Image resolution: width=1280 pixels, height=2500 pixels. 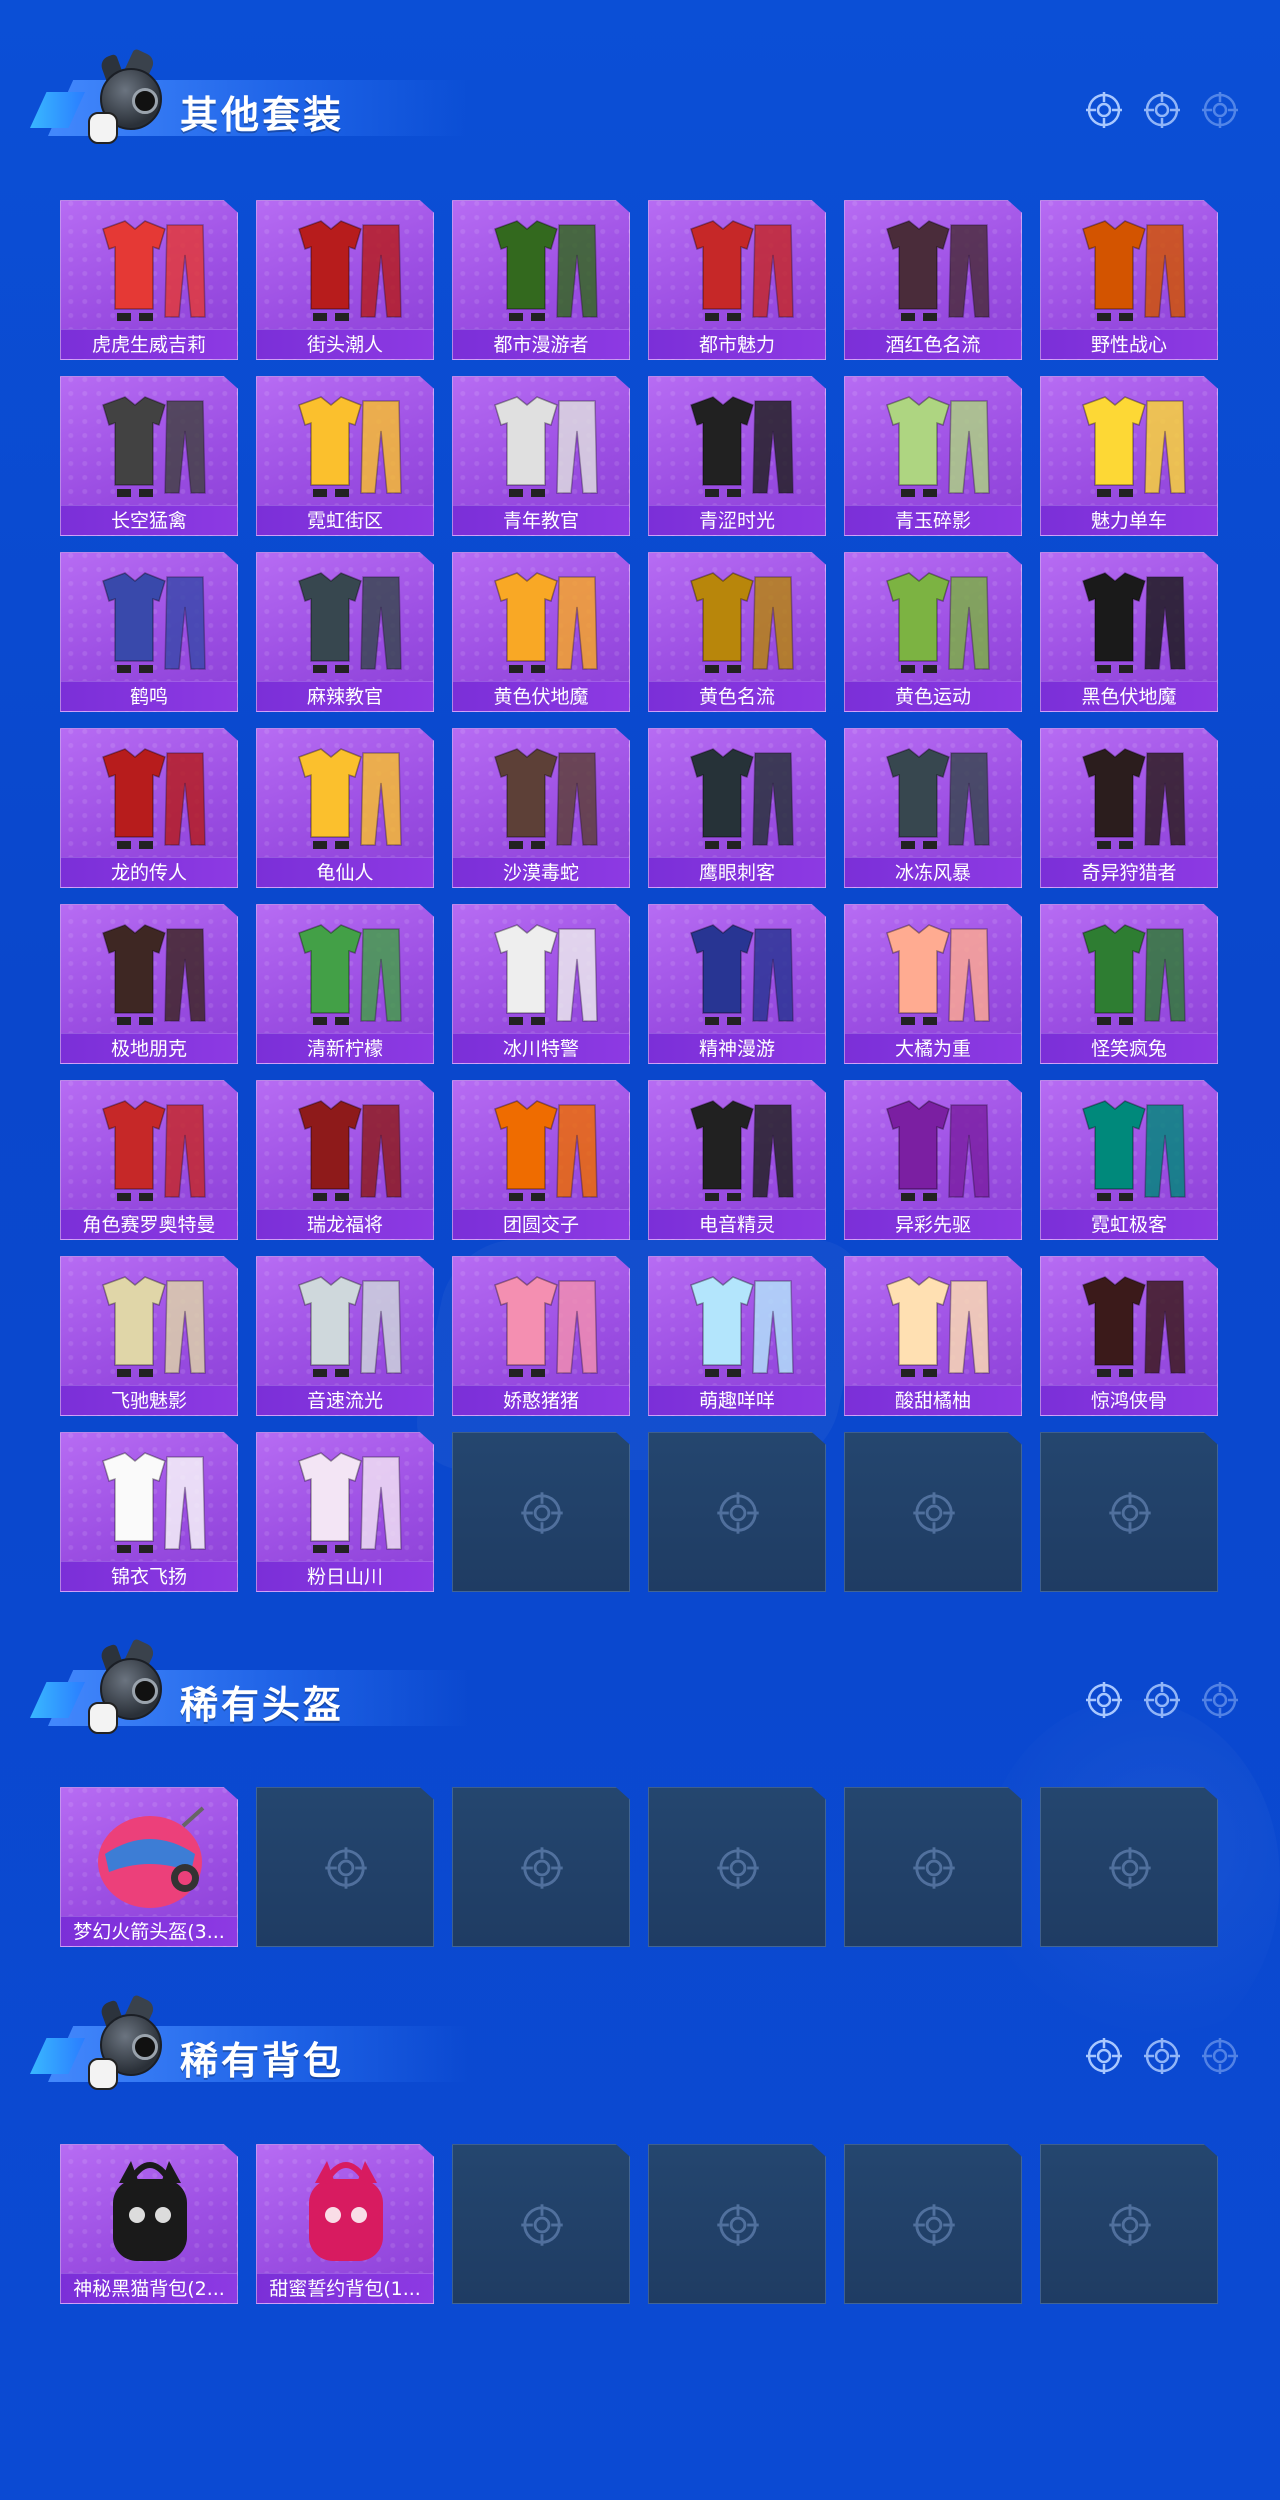 I want to click on item-card: 酒红色名流, so click(x=933, y=280).